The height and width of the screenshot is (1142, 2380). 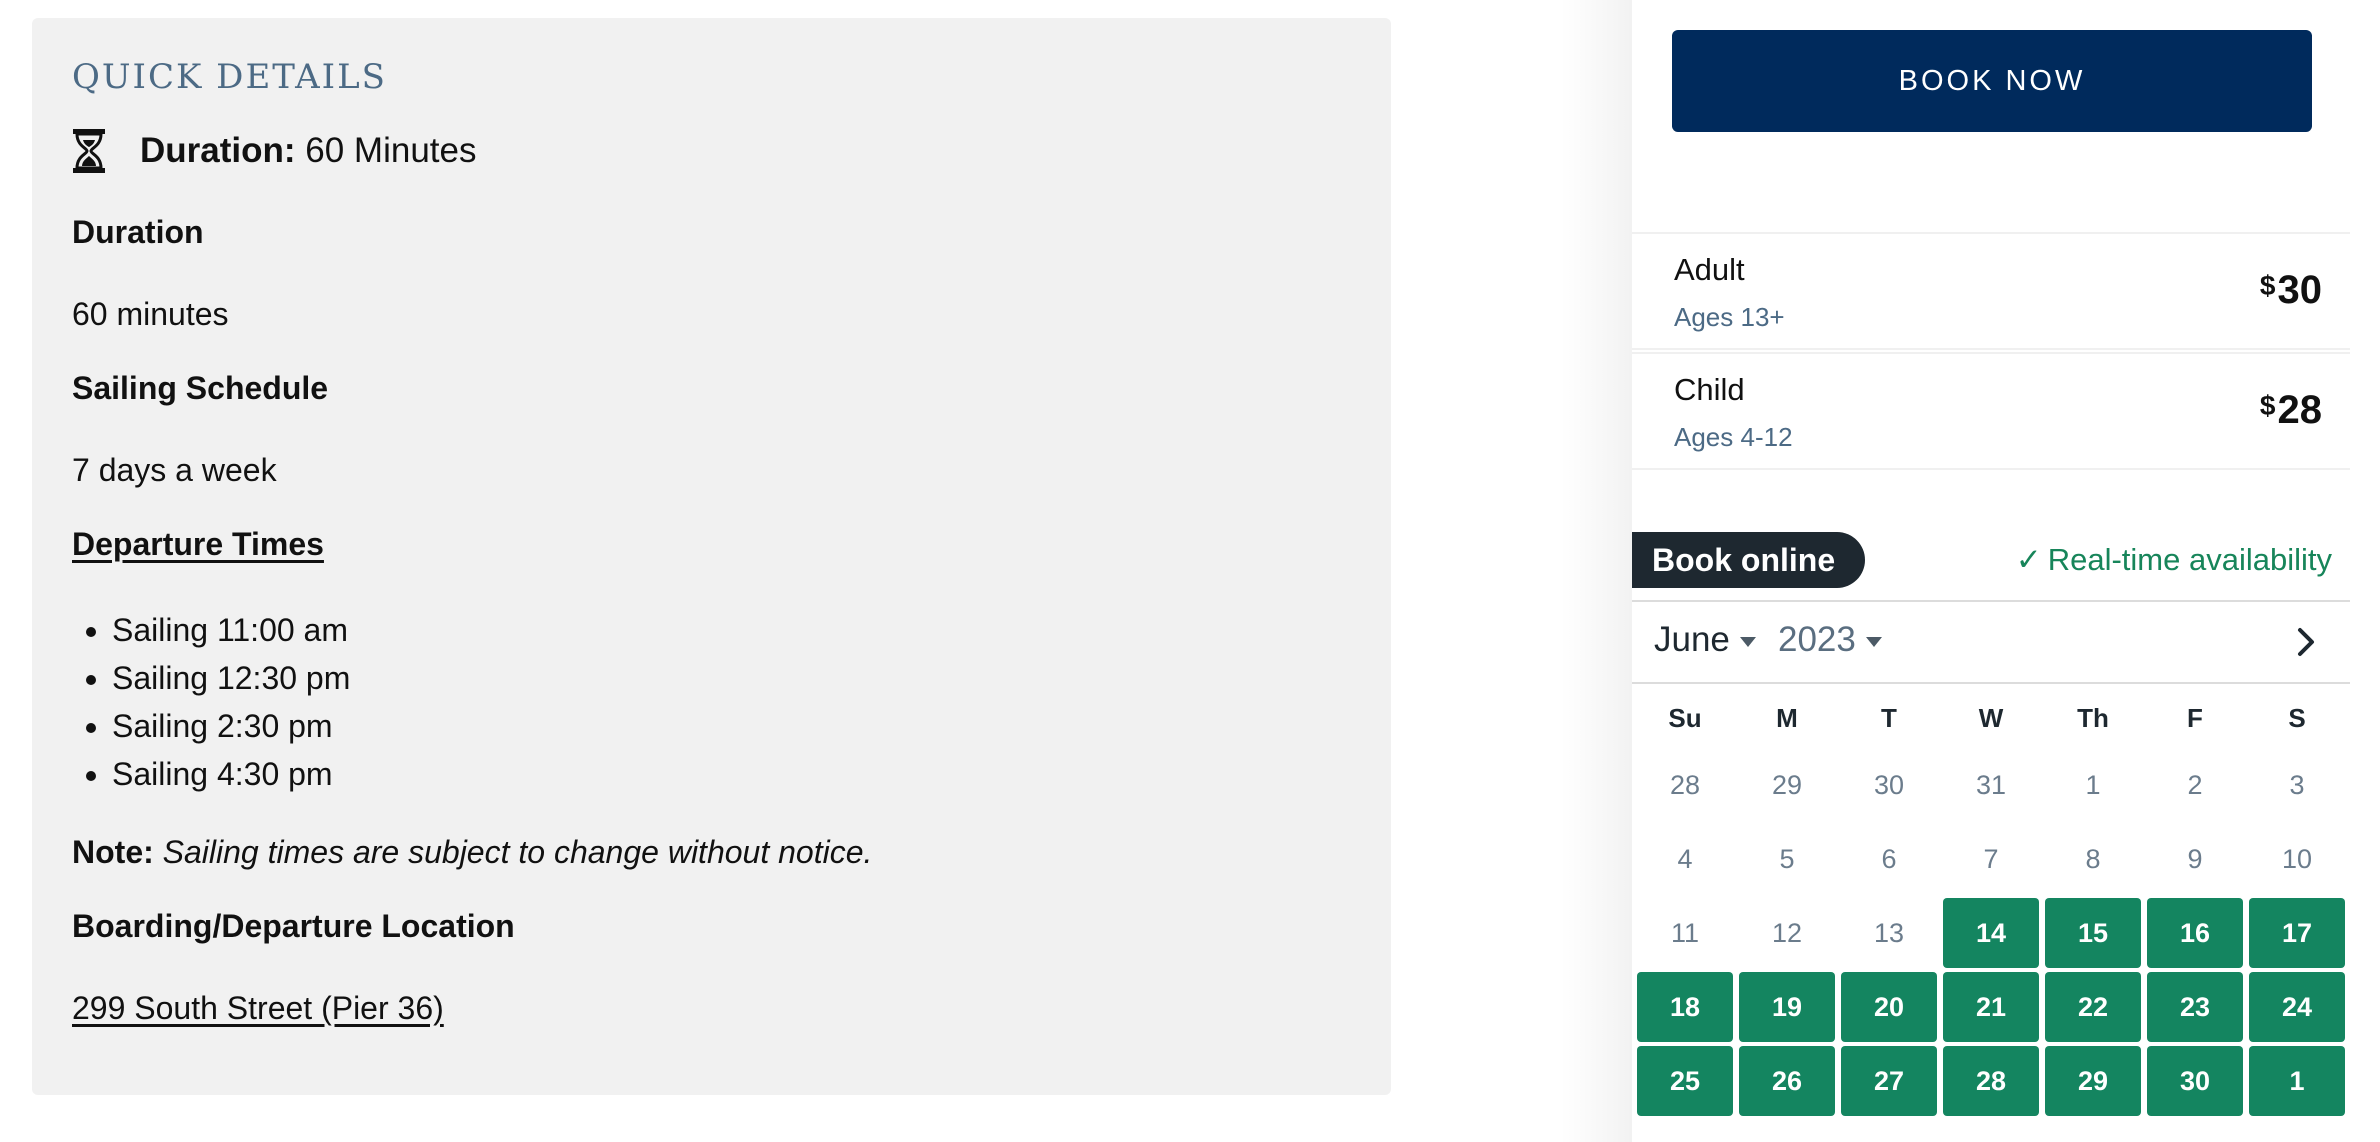 I want to click on weekday-label: M, so click(x=1787, y=718).